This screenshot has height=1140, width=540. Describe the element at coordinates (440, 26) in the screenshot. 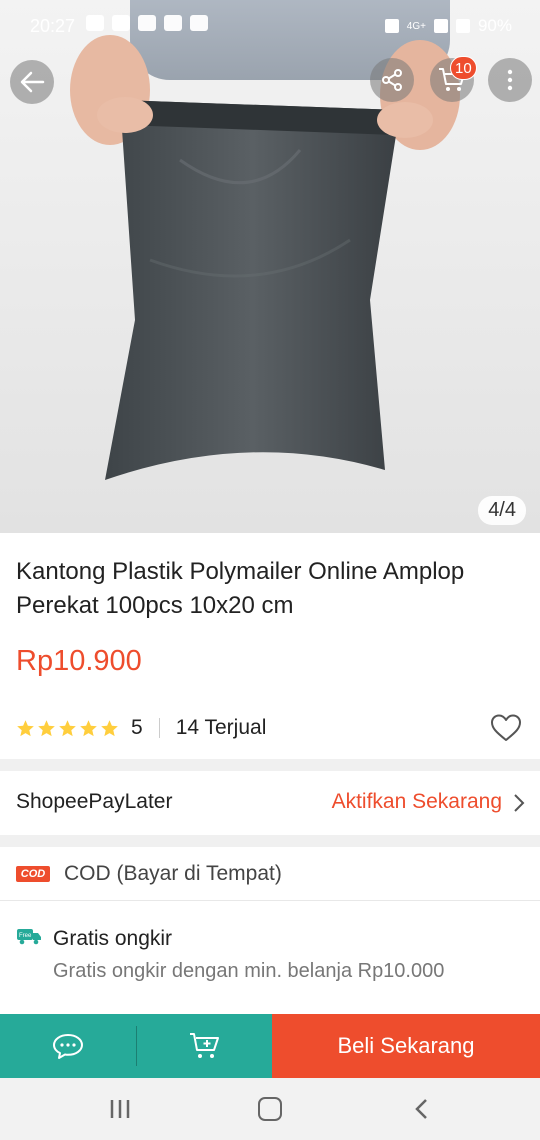

I see `signal-icon` at that location.